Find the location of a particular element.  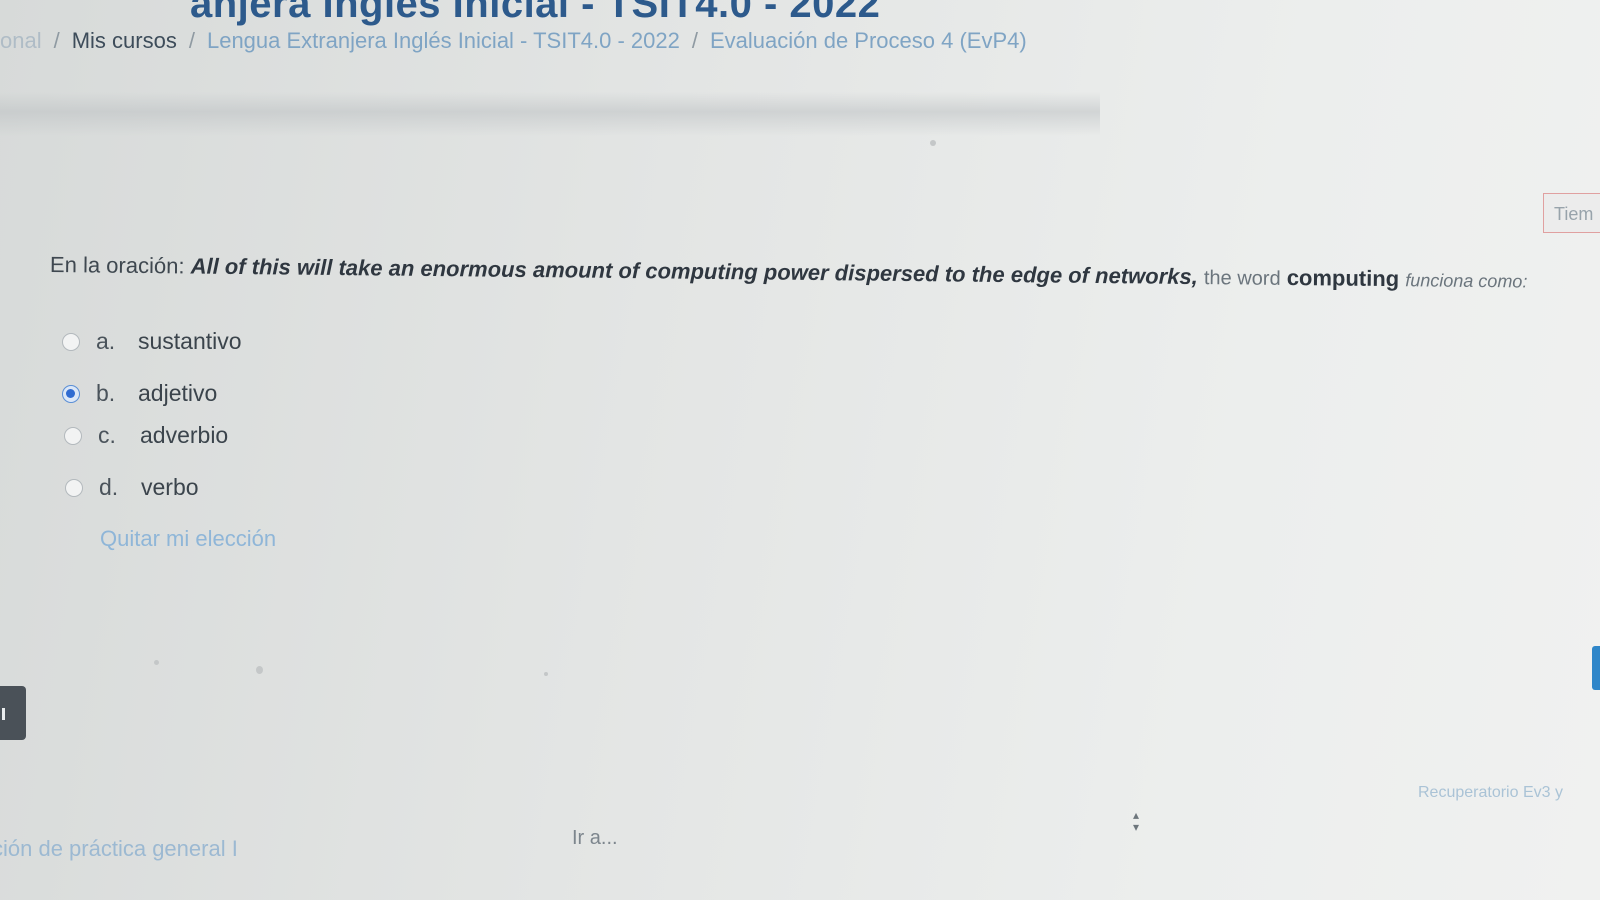

question-word: computing is located at coordinates (1343, 278).